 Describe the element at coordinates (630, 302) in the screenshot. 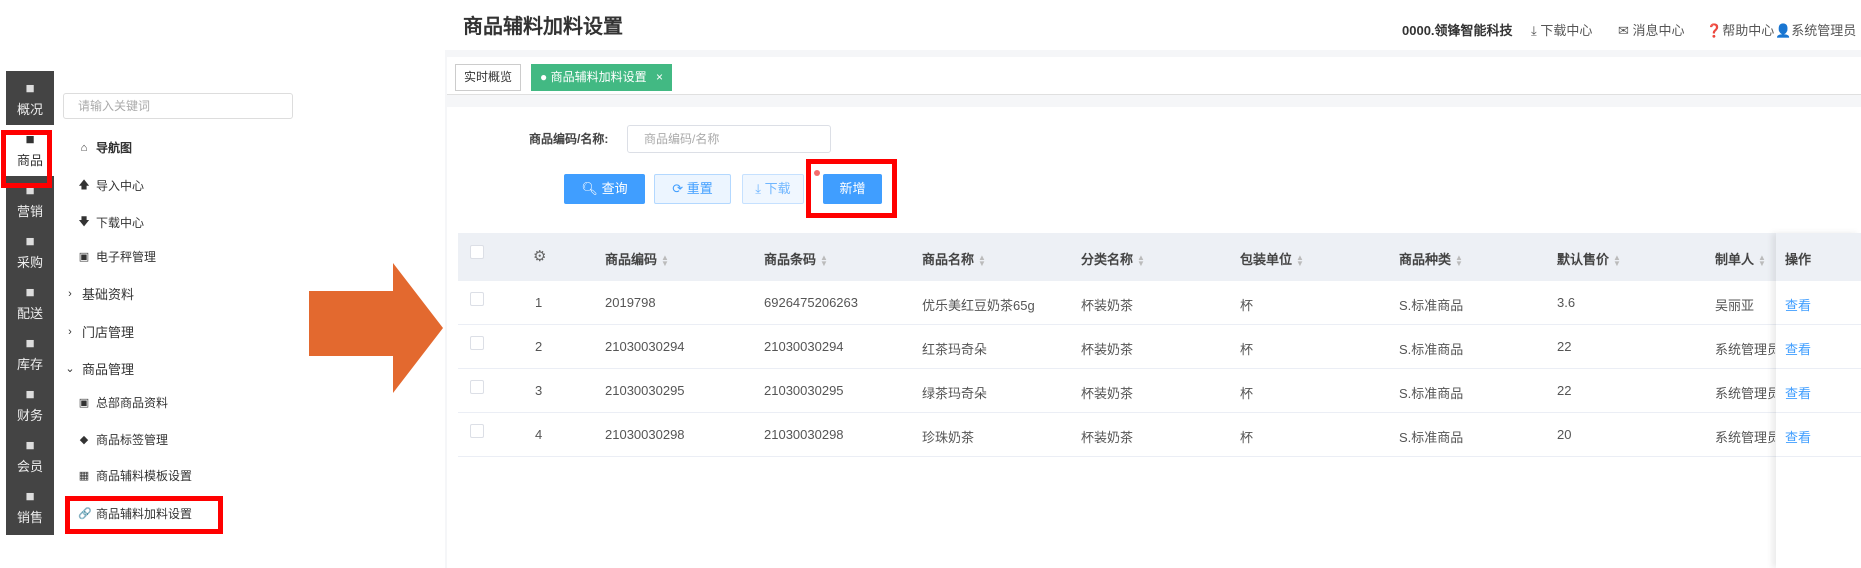

I see `table-cell: 2019798` at that location.